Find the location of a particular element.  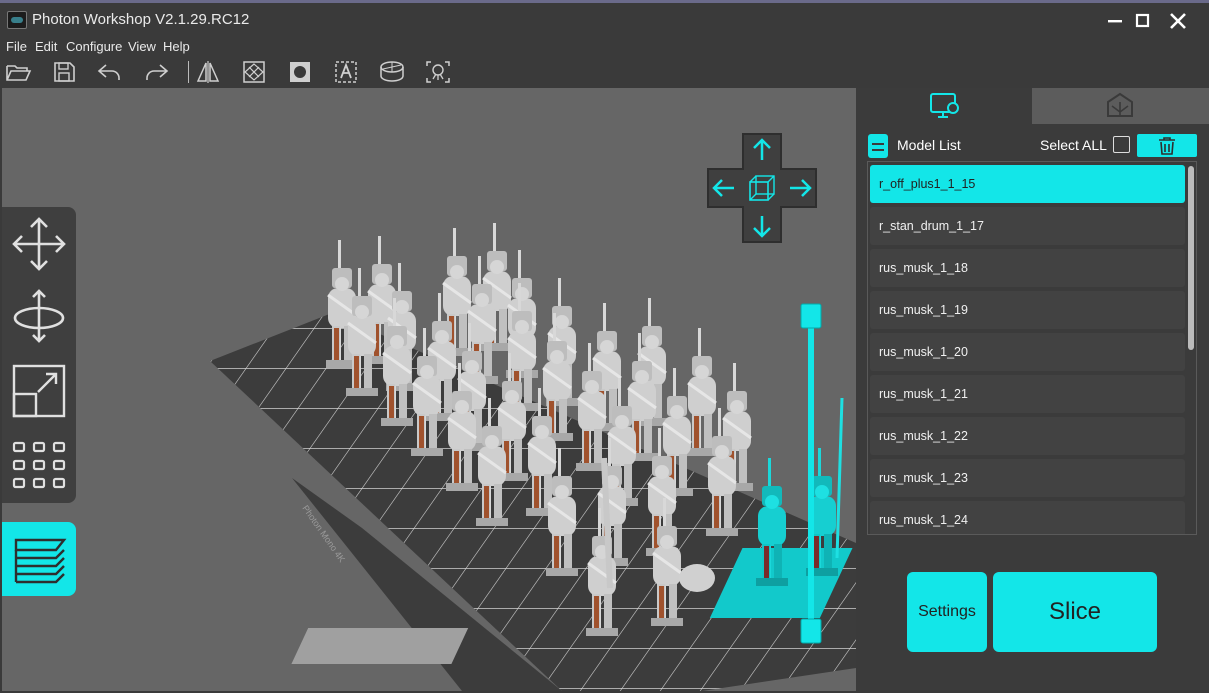

layers-button is located at coordinates (39, 559).